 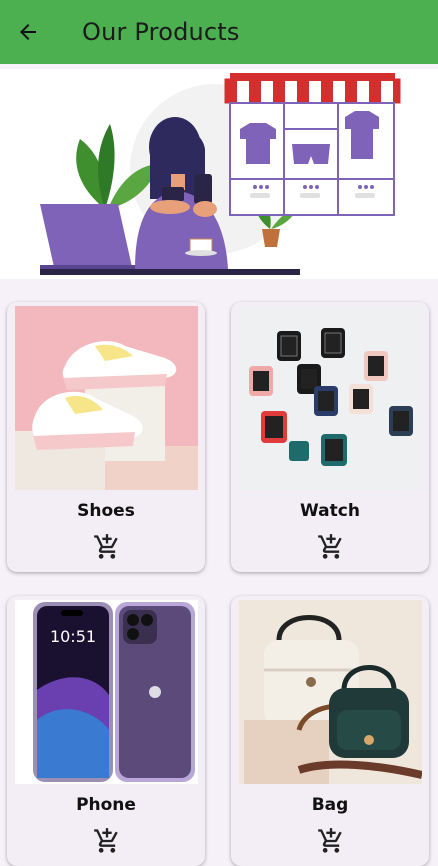 I want to click on app-bar: Our Products, so click(x=219, y=32).